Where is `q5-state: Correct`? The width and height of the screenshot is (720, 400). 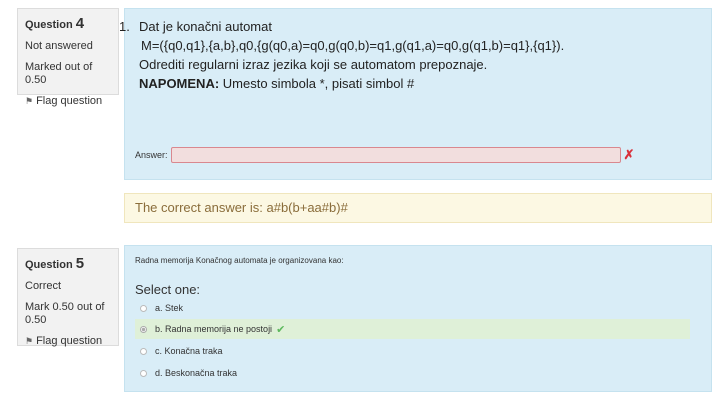 q5-state: Correct is located at coordinates (43, 286).